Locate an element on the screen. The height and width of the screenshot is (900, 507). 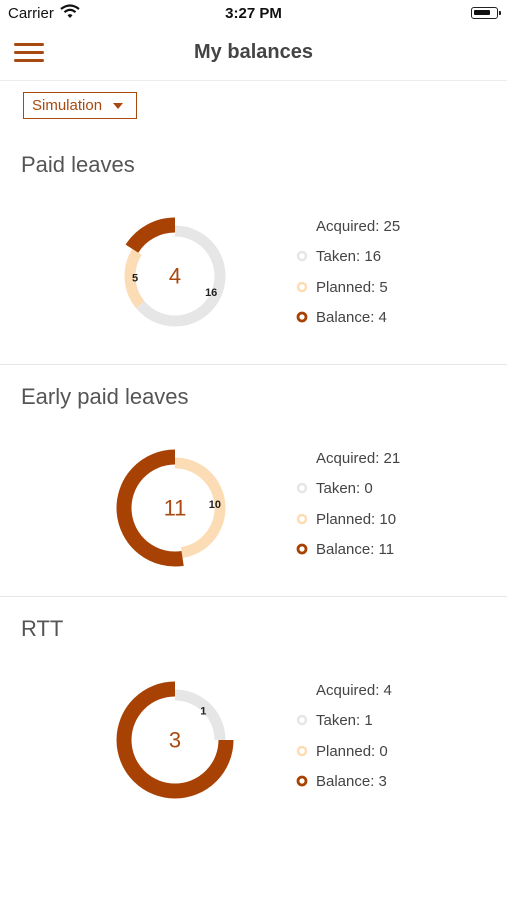
legend-planned-label: Planned: 10 is located at coordinates (356, 519).